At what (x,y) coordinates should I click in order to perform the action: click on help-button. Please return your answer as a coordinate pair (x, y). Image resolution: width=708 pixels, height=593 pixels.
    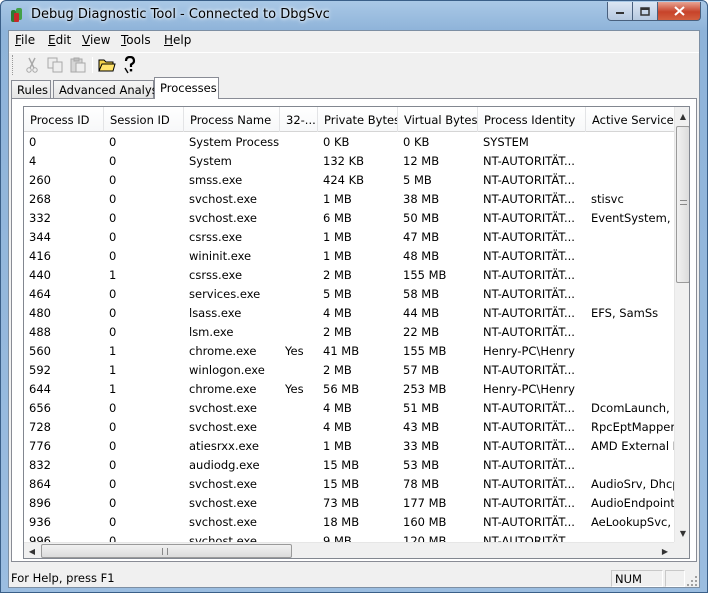
    Looking at the image, I should click on (130, 65).